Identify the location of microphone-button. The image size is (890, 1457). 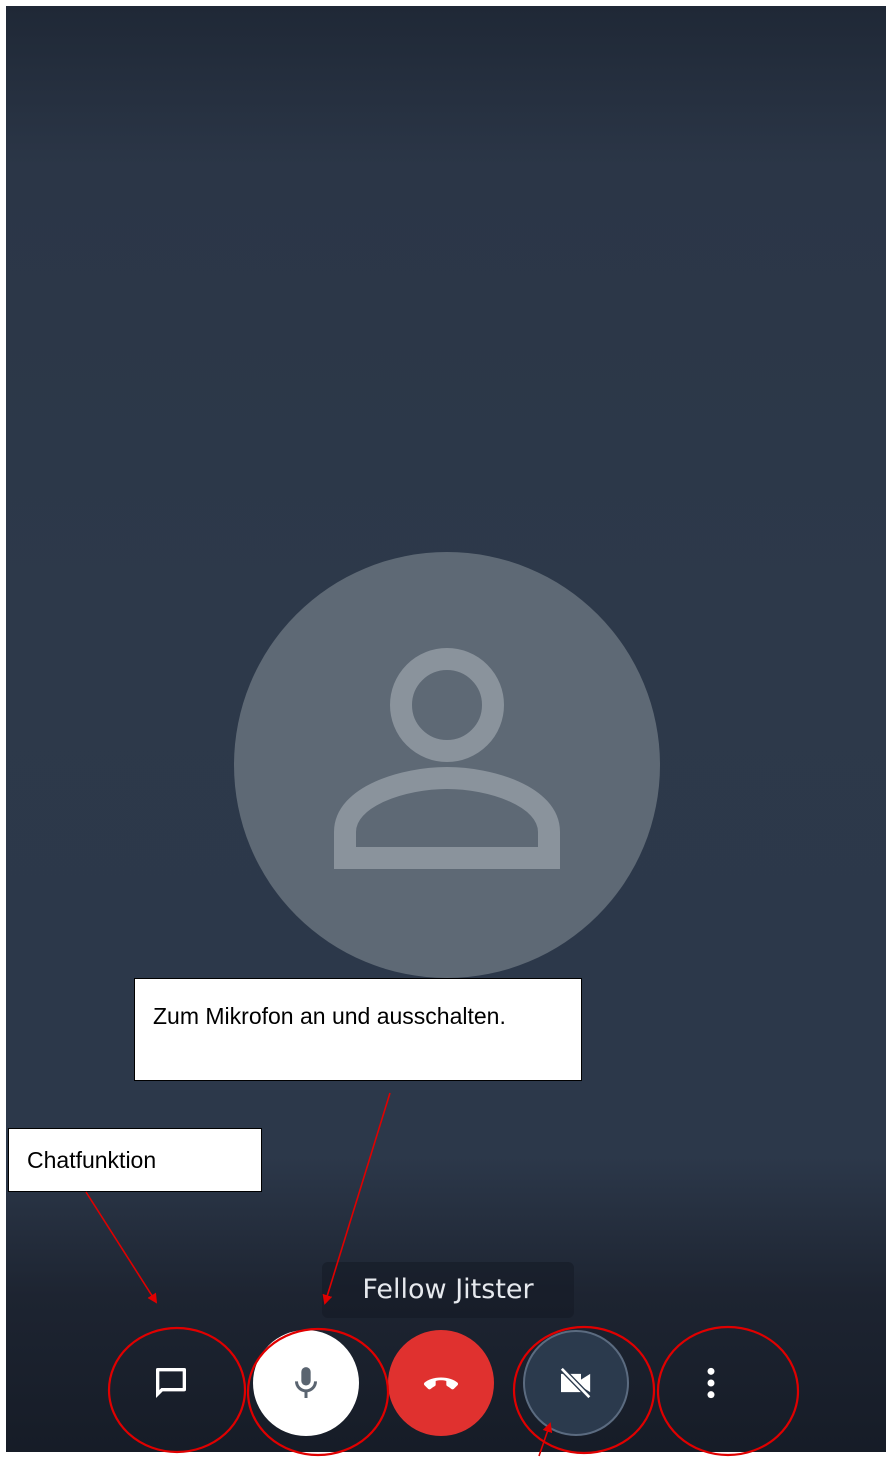
(306, 1383).